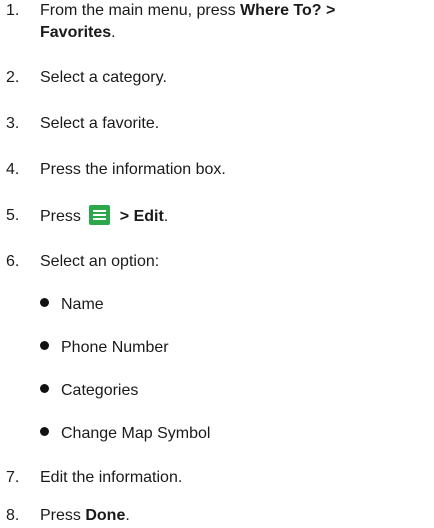  Describe the element at coordinates (13, 515) in the screenshot. I see `step-number: 8.` at that location.